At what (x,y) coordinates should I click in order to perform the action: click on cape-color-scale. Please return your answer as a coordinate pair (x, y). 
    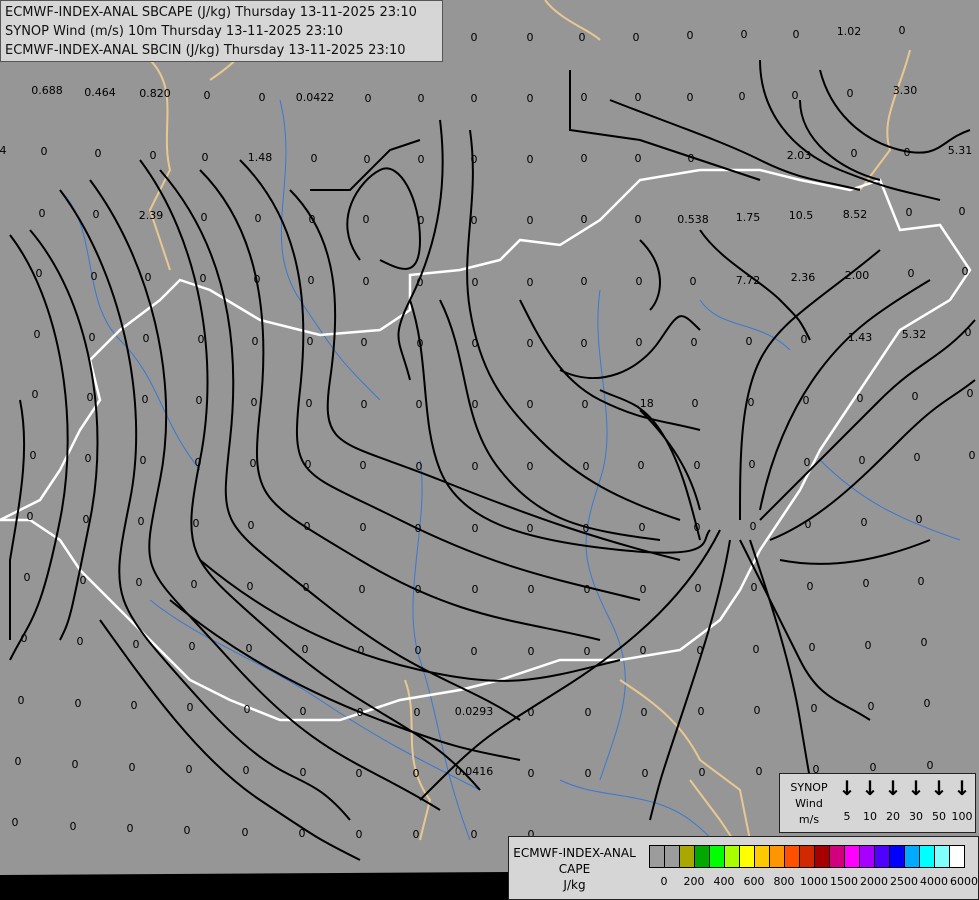
    Looking at the image, I should click on (807, 856).